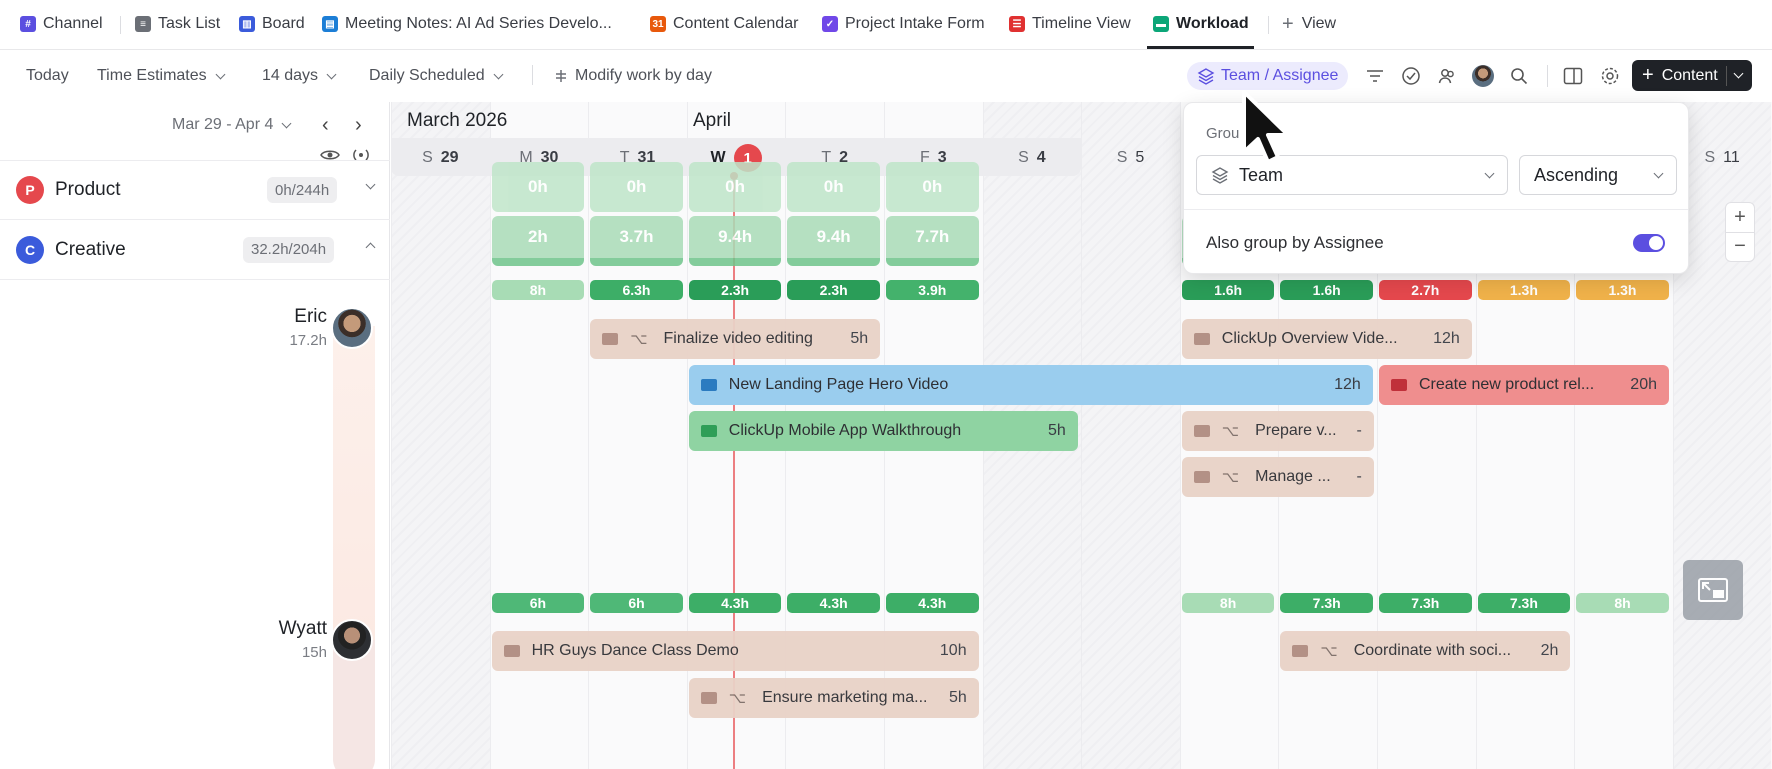 The image size is (1772, 769). What do you see at coordinates (636, 241) in the screenshot?
I see `capacity-cell: 3.7h` at bounding box center [636, 241].